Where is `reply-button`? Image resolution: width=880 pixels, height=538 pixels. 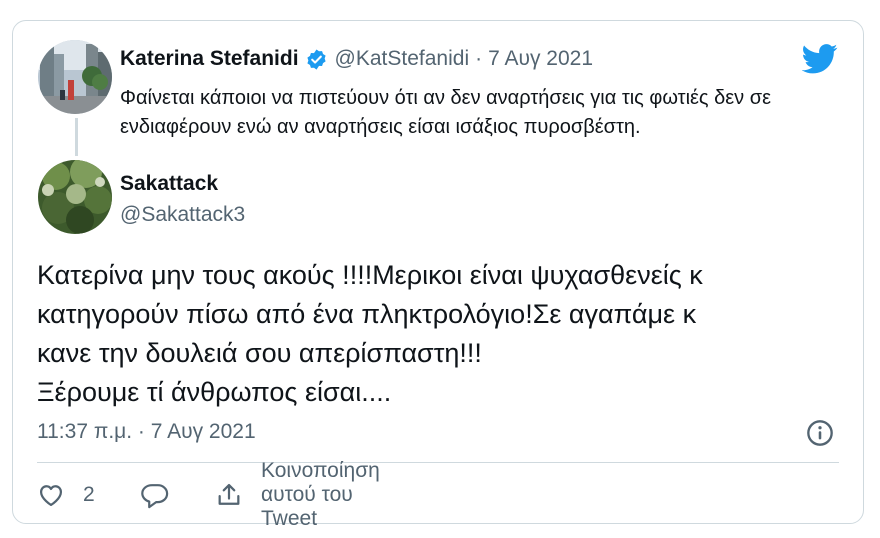 reply-button is located at coordinates (155, 495).